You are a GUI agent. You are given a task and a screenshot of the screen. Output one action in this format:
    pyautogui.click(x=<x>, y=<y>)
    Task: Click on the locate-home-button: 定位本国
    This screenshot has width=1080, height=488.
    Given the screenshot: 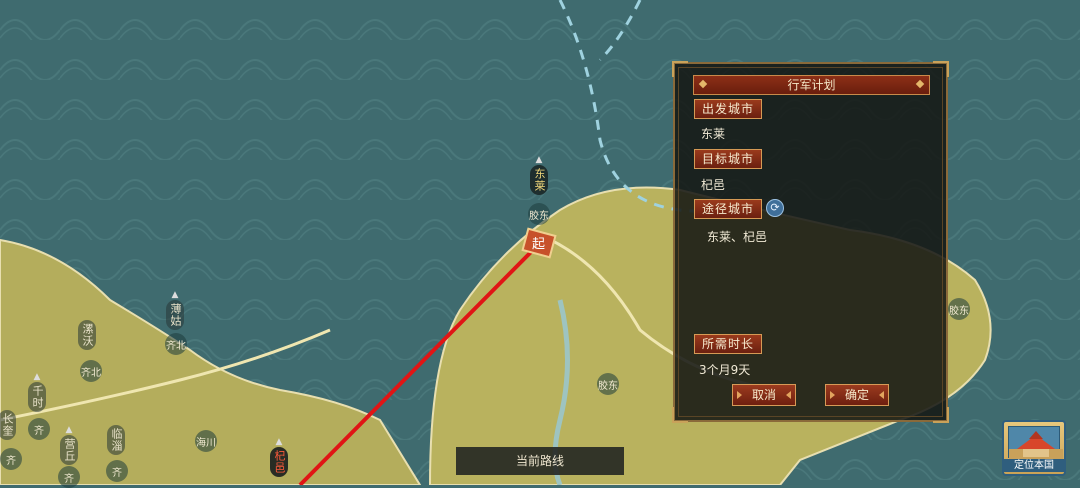 What is the action you would take?
    pyautogui.click(x=1034, y=448)
    